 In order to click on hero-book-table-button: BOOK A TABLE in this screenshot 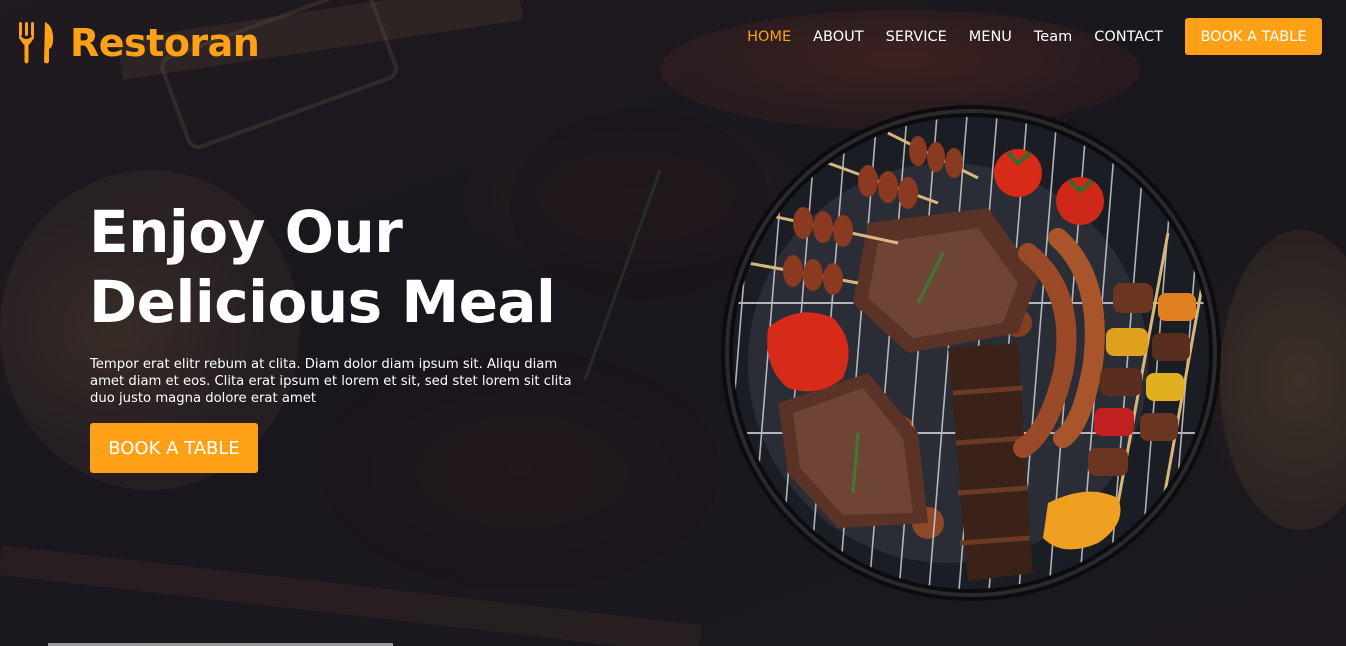, I will do `click(174, 448)`.